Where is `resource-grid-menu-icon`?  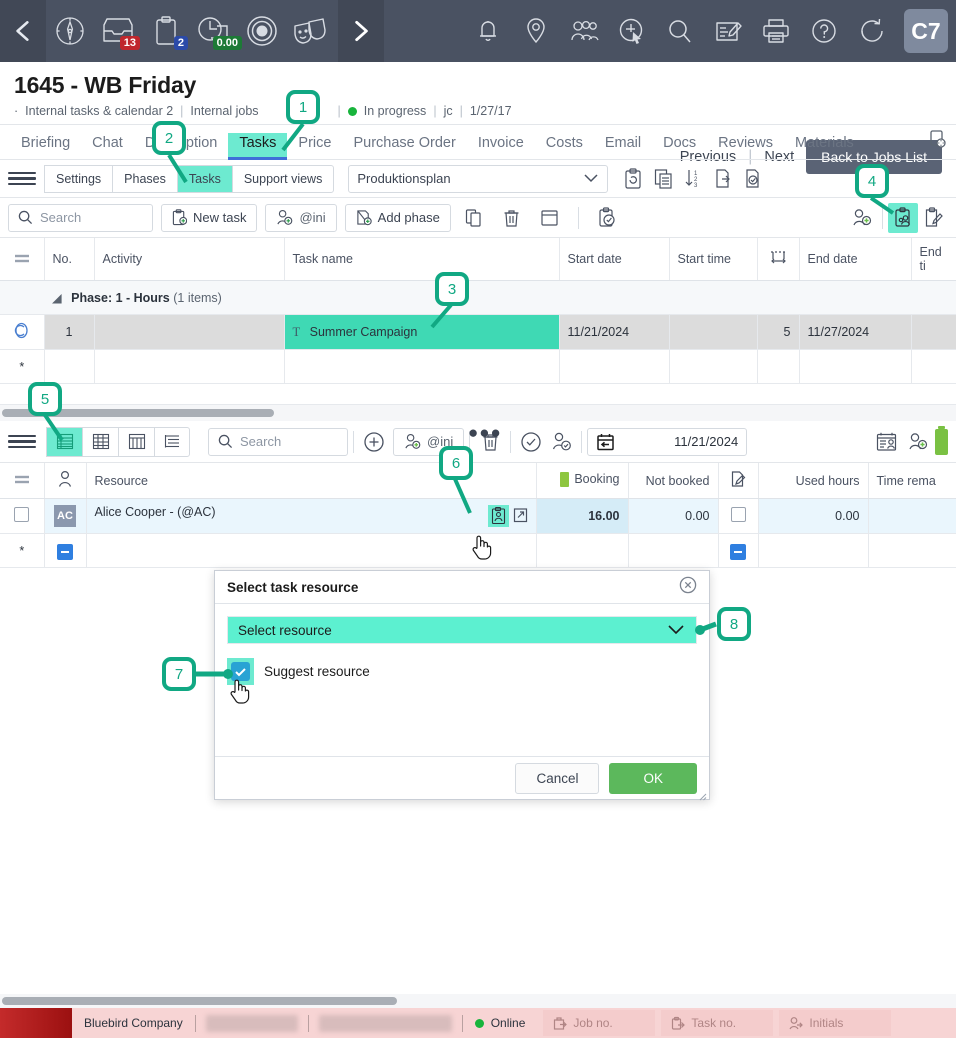
resource-grid-menu-icon is located at coordinates (22, 481).